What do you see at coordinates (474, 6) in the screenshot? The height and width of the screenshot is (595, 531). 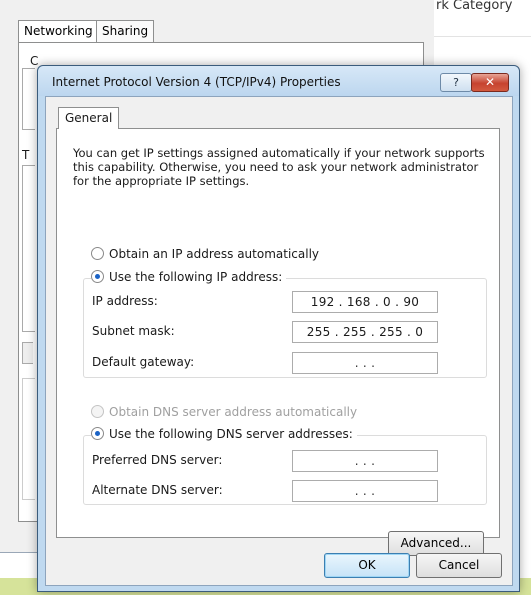 I see `column-header-label: rk Category` at bounding box center [474, 6].